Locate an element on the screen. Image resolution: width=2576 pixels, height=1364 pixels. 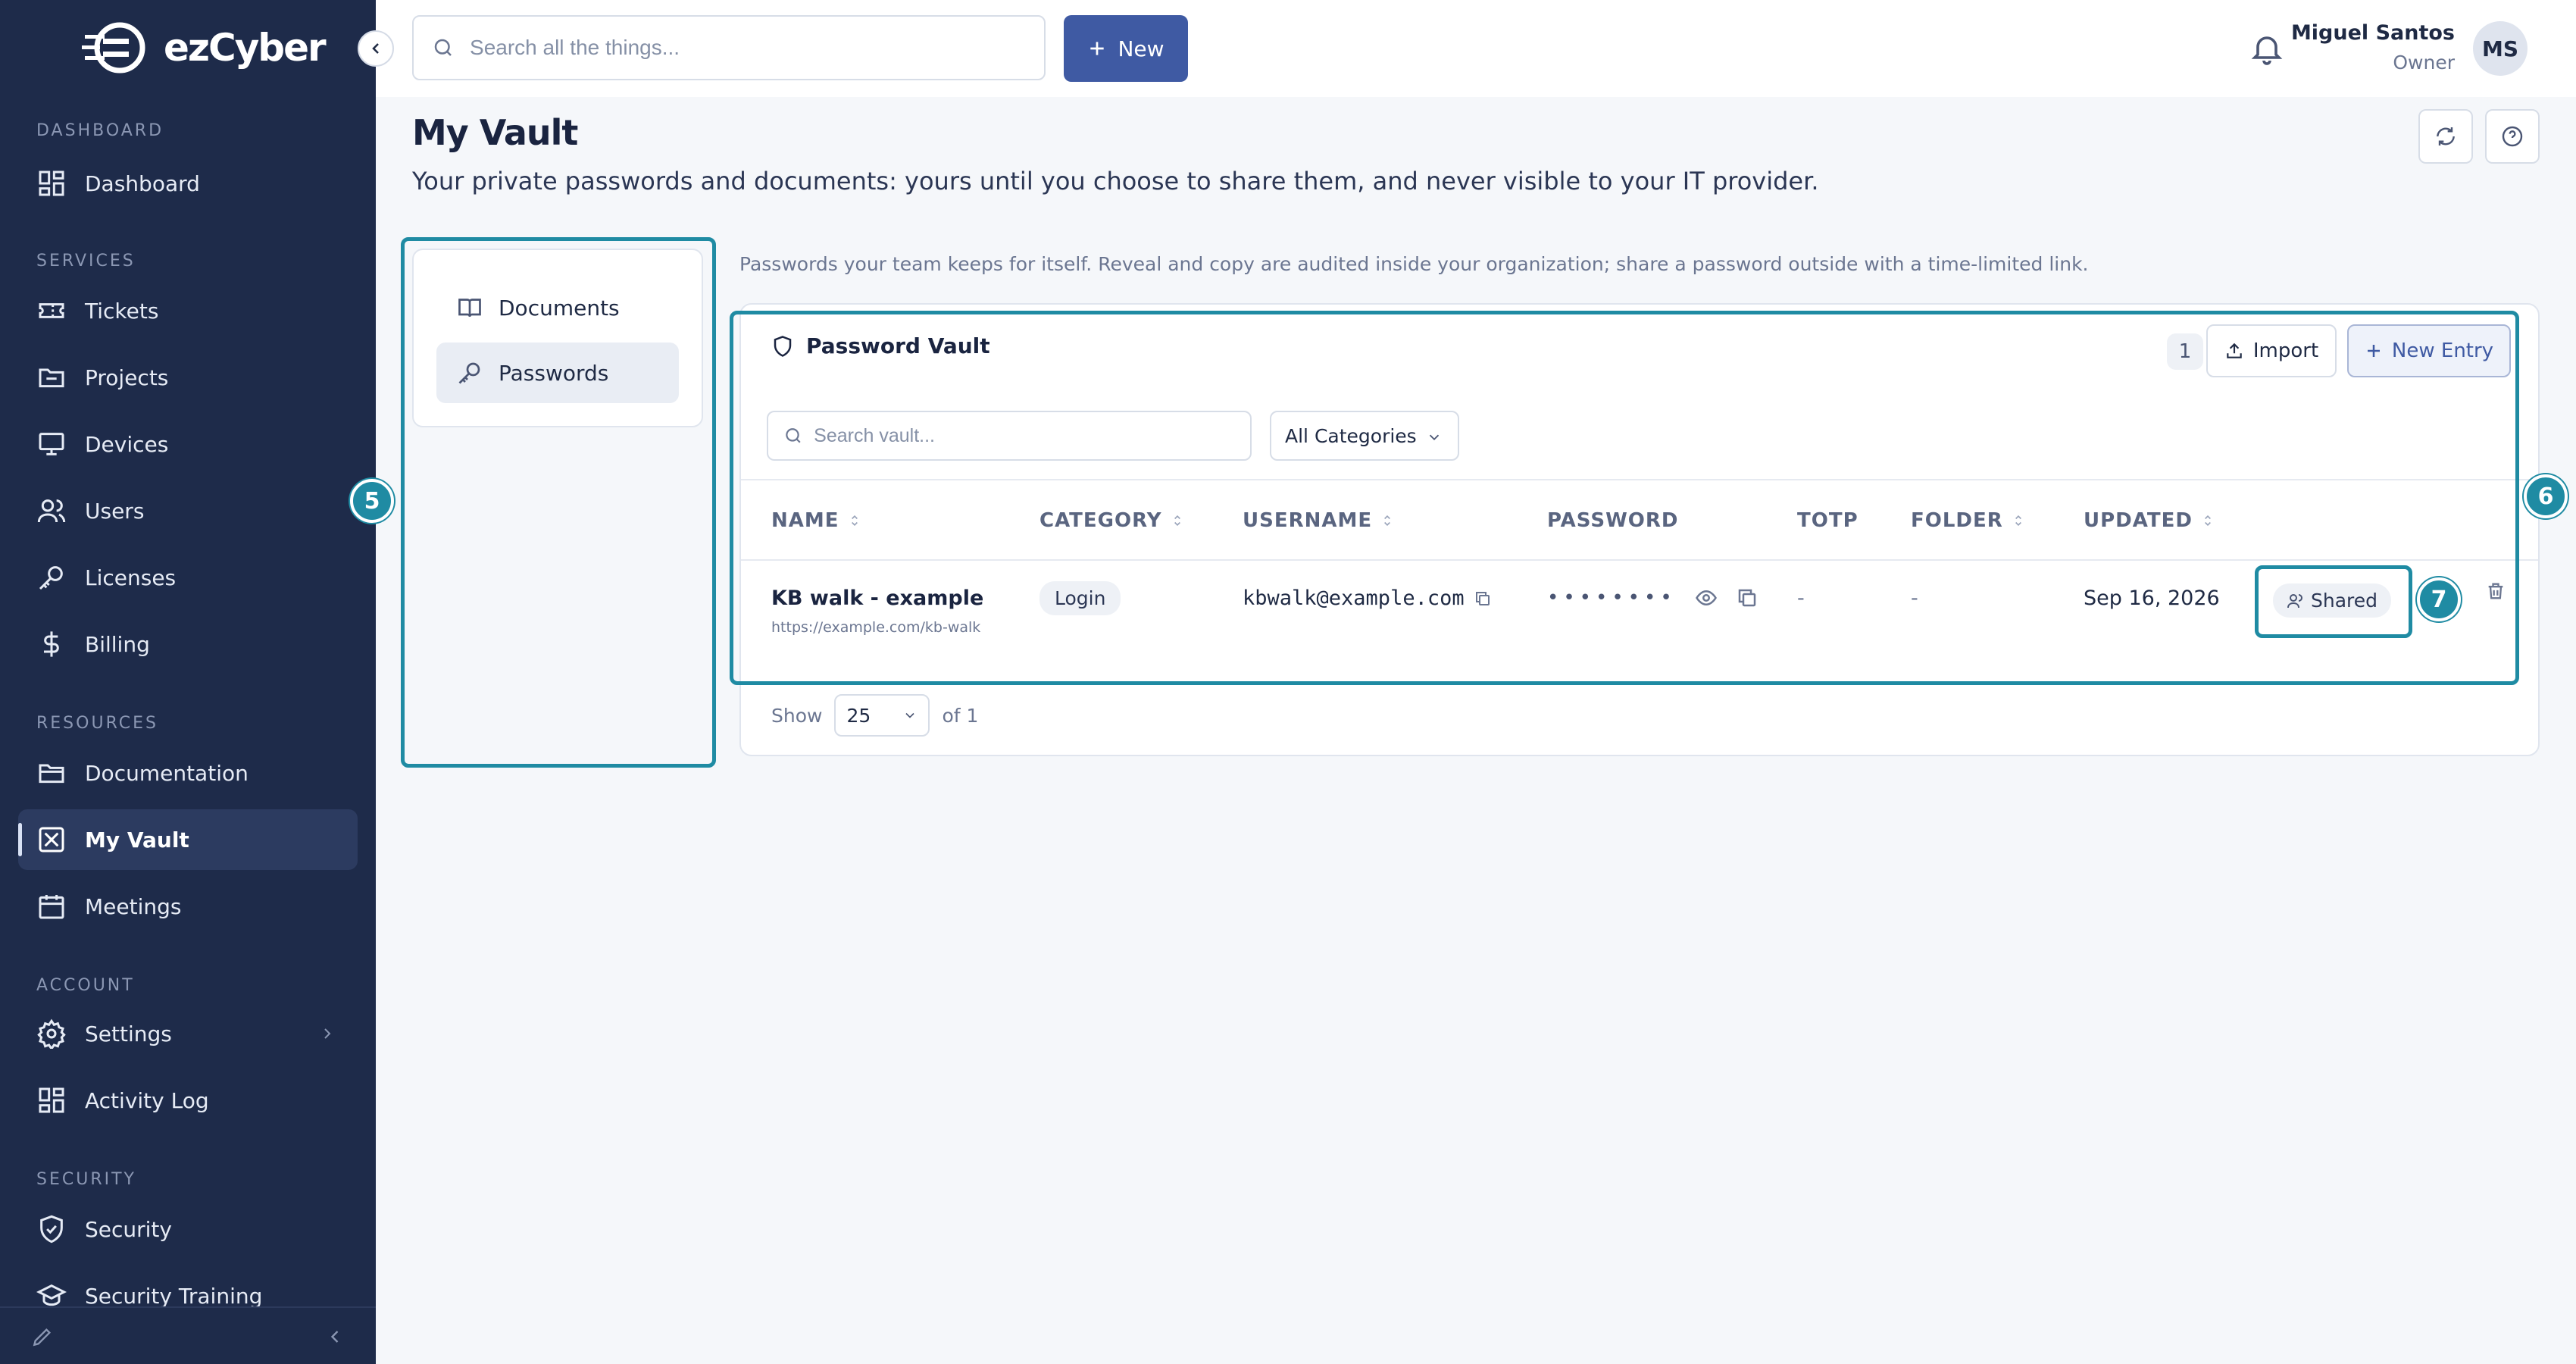
page-size-select: 25 is located at coordinates (882, 715).